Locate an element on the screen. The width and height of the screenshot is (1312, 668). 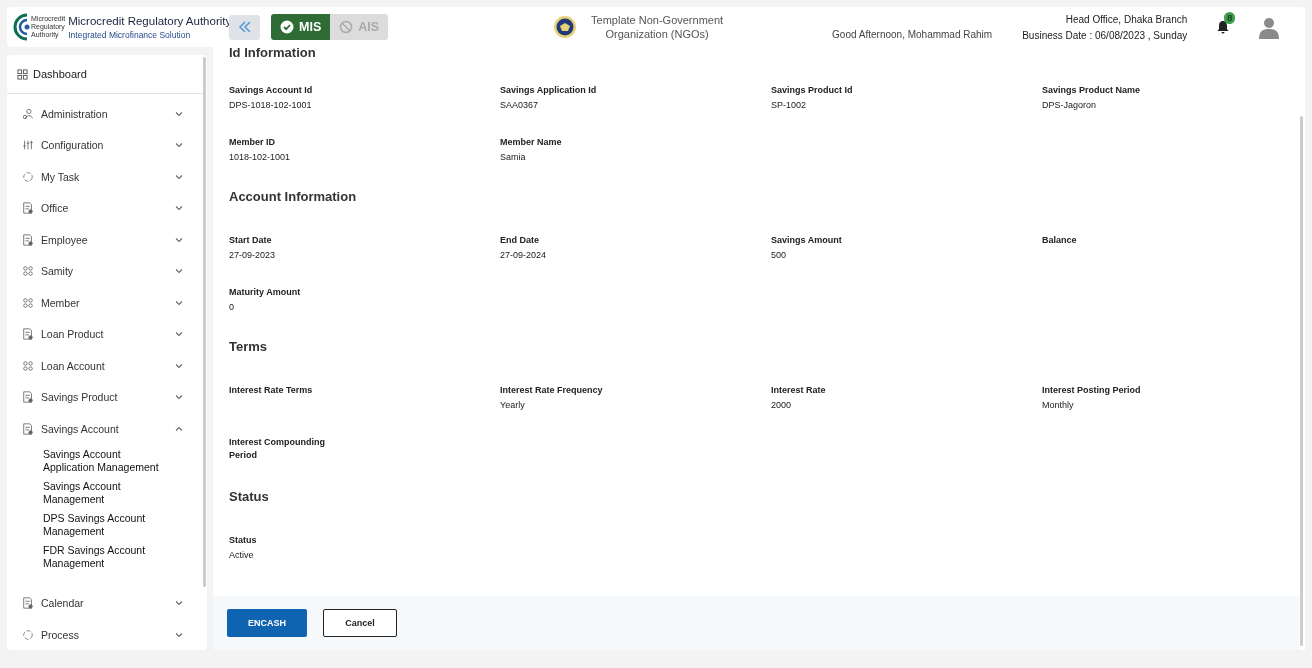
field-label: Interest Compounding Period is located at coordinates (277, 449).